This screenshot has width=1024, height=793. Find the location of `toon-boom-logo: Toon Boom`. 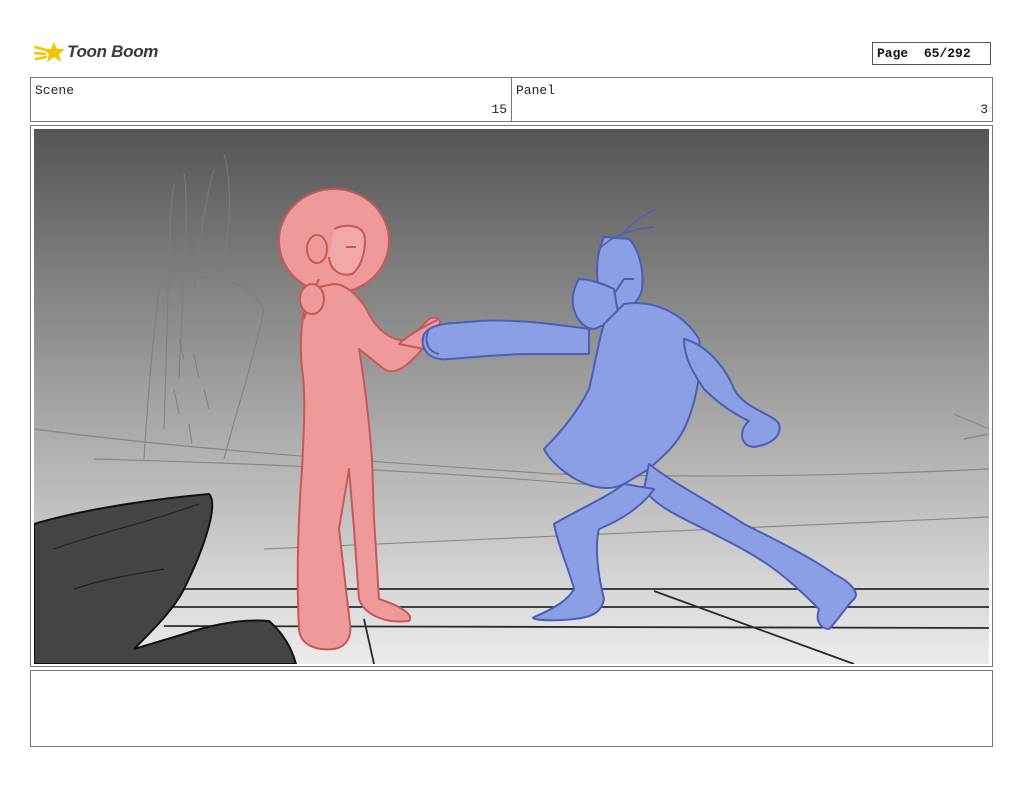

toon-boom-logo: Toon Boom is located at coordinates (98, 53).